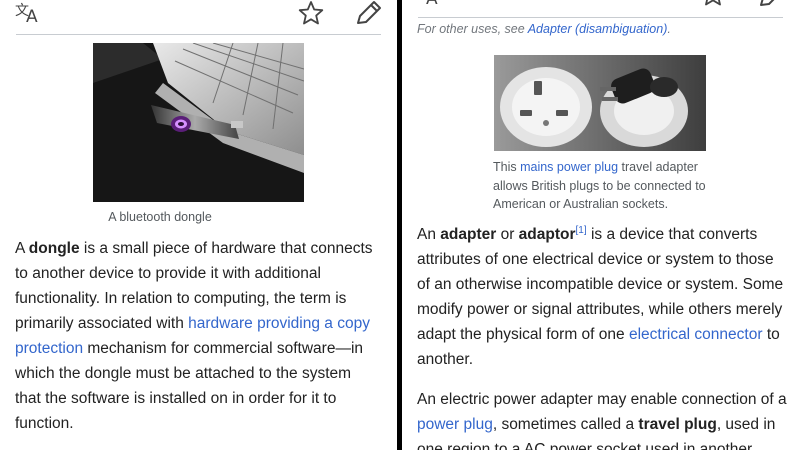 This screenshot has height=450, width=800. Describe the element at coordinates (429, 234) in the screenshot. I see `para-text: An` at that location.